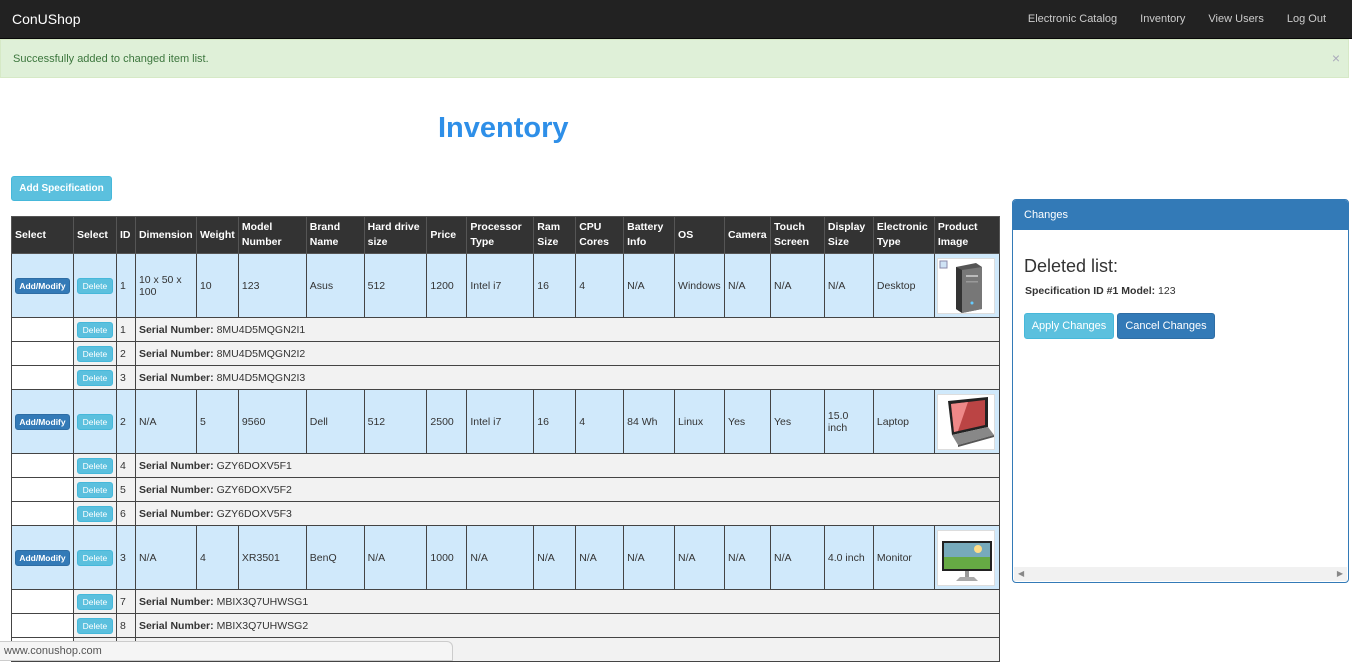  What do you see at coordinates (700, 235) in the screenshot?
I see `header-os: OS` at bounding box center [700, 235].